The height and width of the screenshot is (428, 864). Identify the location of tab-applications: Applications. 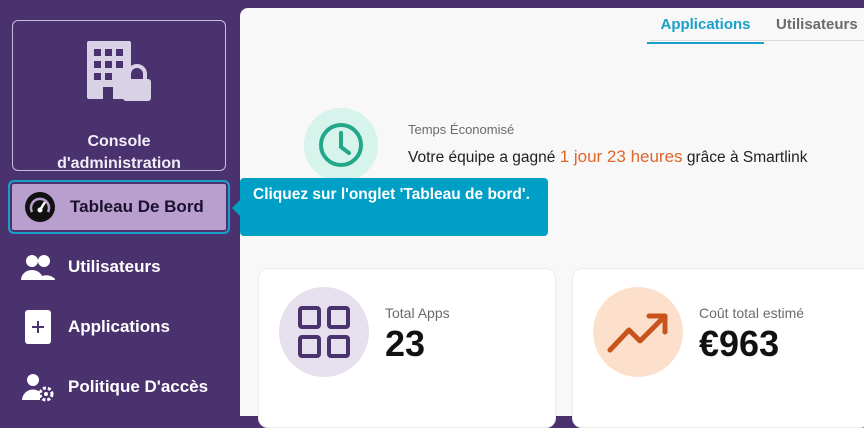
(705, 26).